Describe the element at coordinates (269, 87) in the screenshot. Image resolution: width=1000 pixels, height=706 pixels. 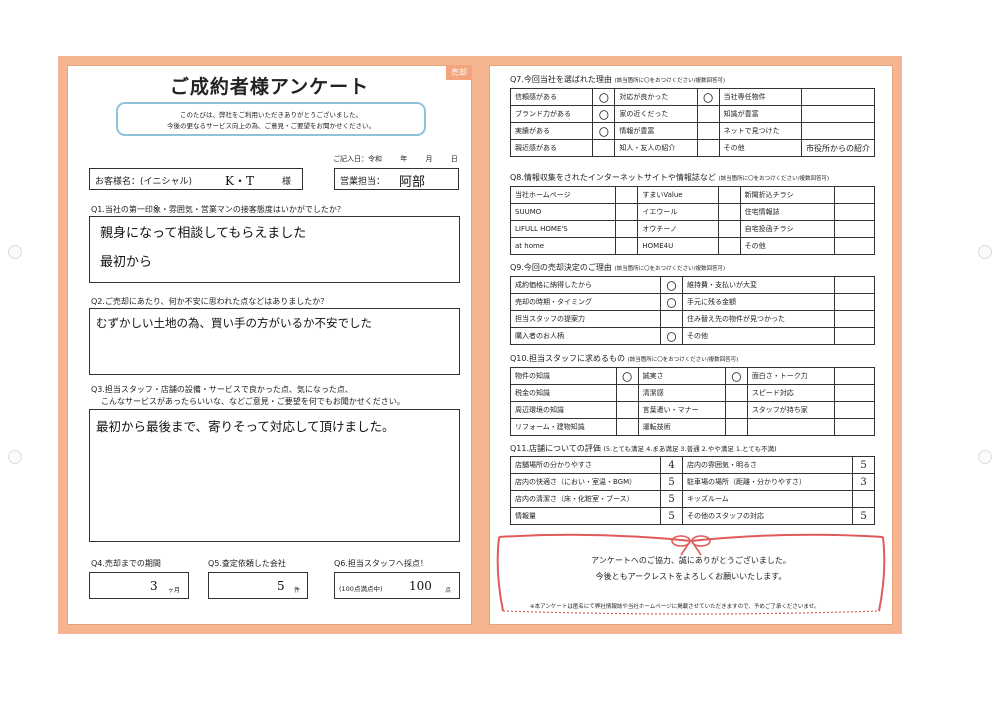
I see `survey-title: ご成約者様アンケート` at that location.